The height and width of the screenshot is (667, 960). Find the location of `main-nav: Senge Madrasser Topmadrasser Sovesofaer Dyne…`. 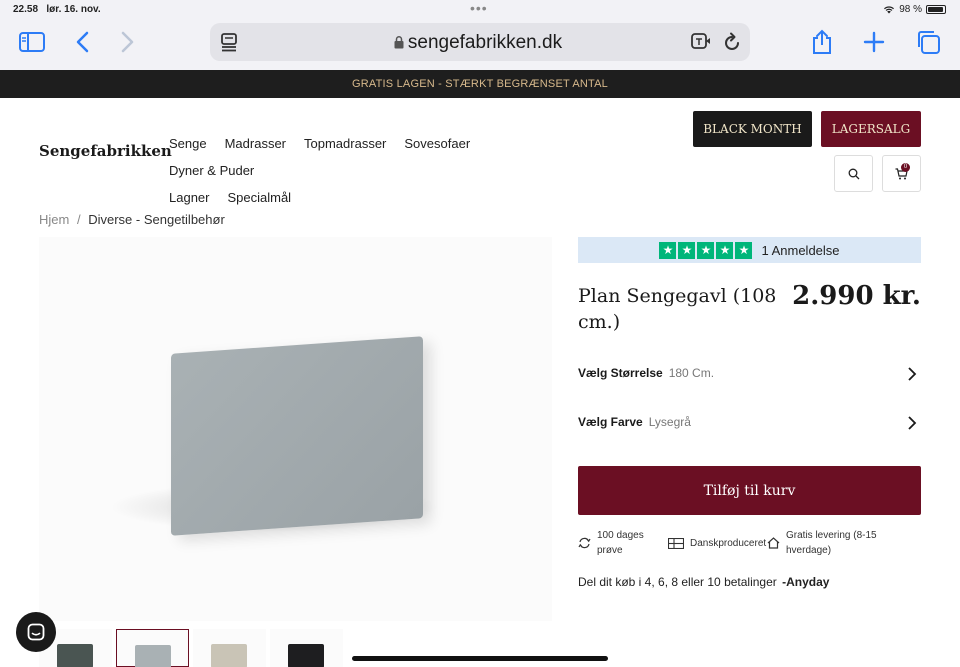

main-nav: Senge Madrasser Topmadrasser Sovesofaer Dyne… is located at coordinates (379, 170).